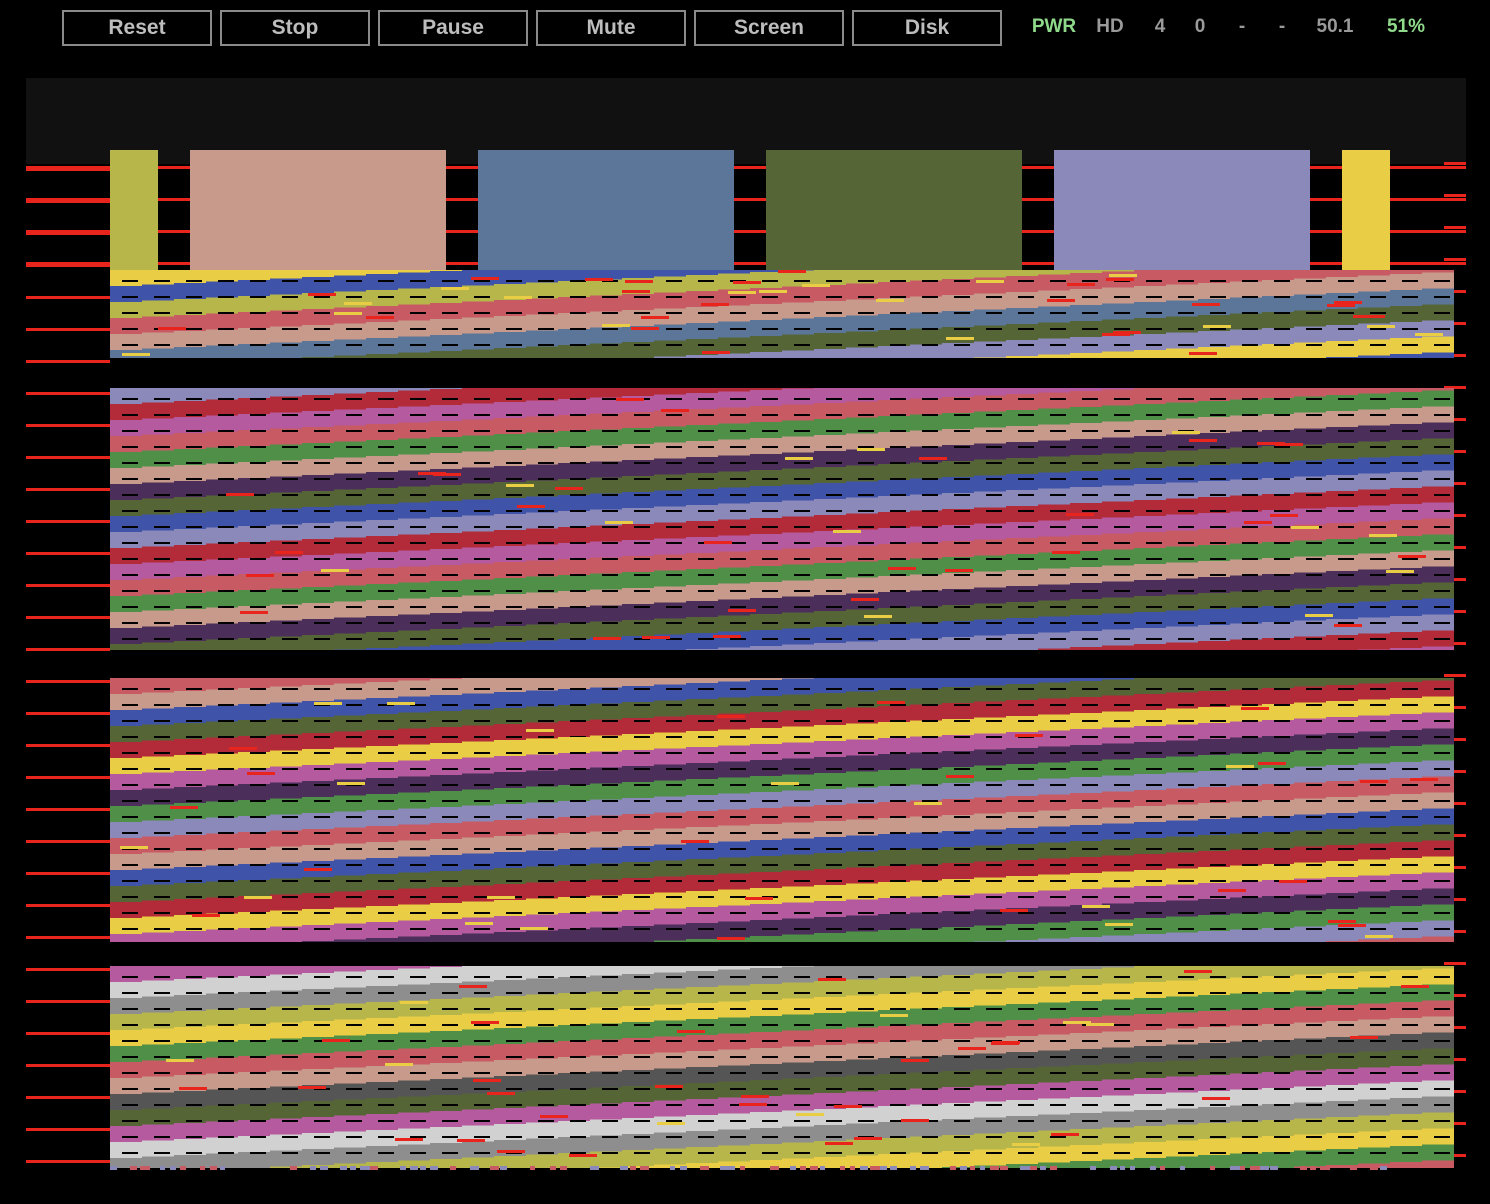 Image resolution: width=1490 pixels, height=1204 pixels. I want to click on reset-button: Reset, so click(137, 28).